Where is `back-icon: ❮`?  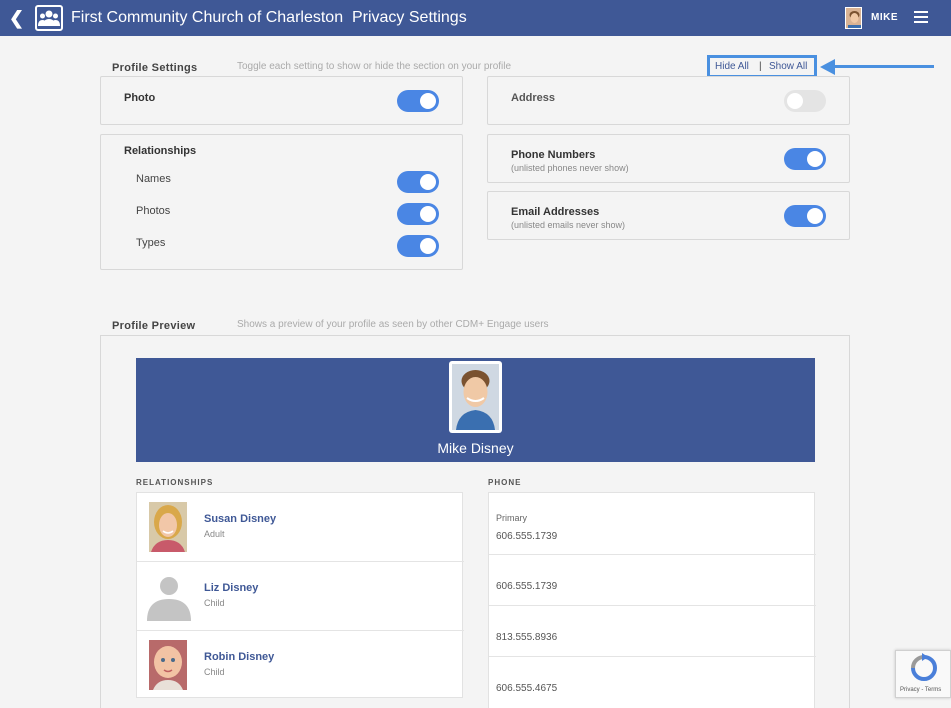 back-icon: ❮ is located at coordinates (18, 18).